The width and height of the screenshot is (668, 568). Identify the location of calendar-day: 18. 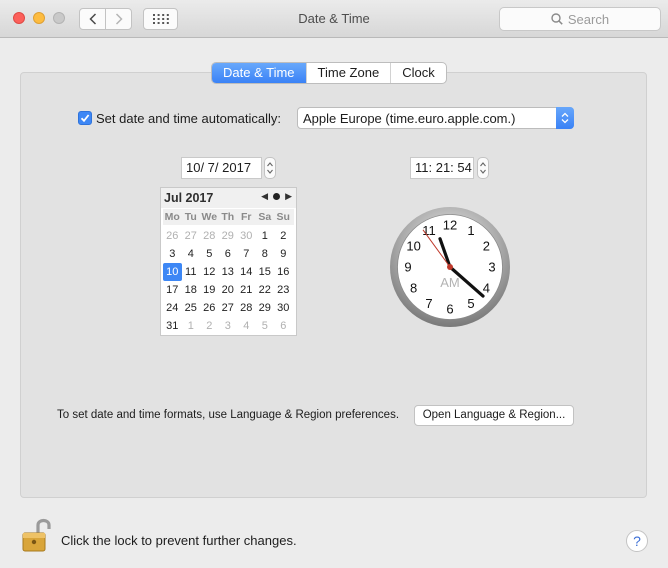
(191, 290).